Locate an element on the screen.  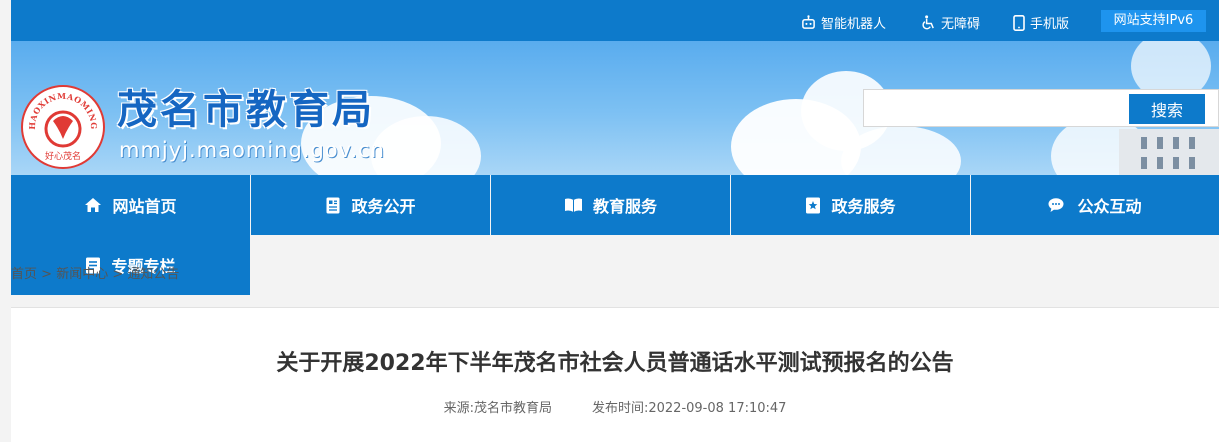
breadcrumb-home: 首页 is located at coordinates (24, 274).